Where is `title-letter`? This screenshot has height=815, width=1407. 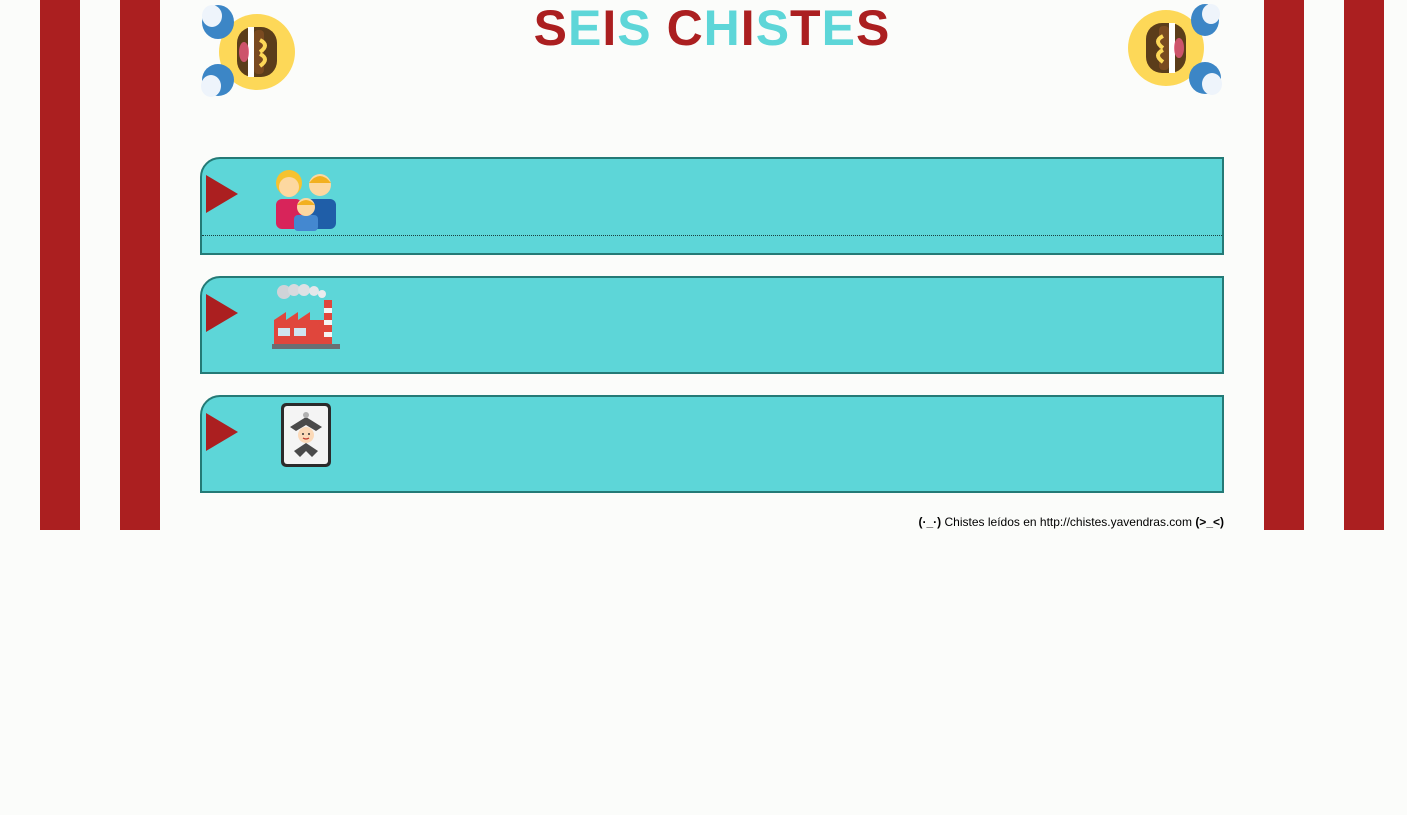
title-letter is located at coordinates (659, 28).